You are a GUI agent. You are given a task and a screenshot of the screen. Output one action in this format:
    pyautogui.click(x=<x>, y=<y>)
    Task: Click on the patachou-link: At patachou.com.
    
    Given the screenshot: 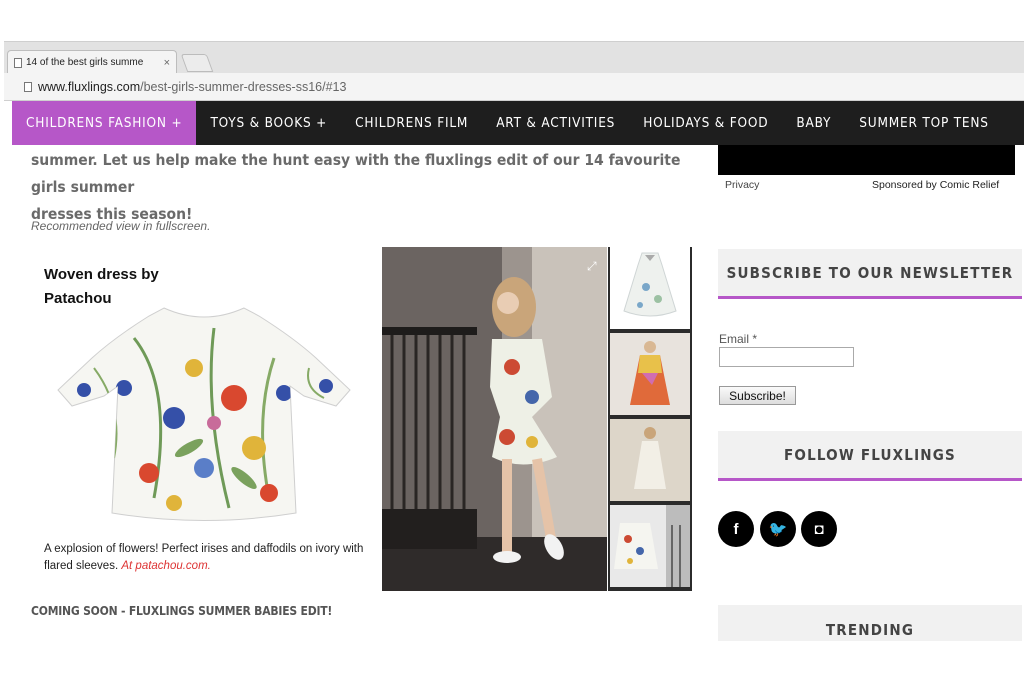 What is the action you would take?
    pyautogui.click(x=166, y=566)
    